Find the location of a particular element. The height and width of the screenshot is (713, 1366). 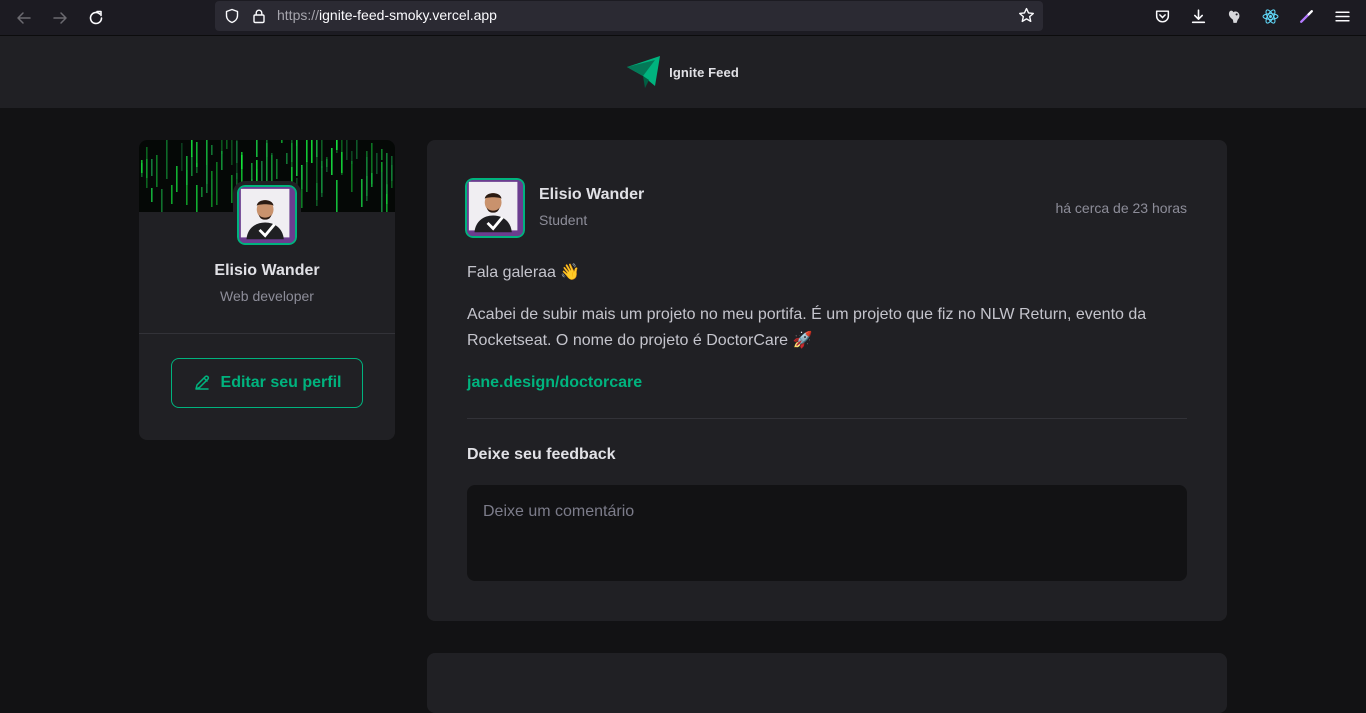

post-author-role: Student is located at coordinates (563, 220).